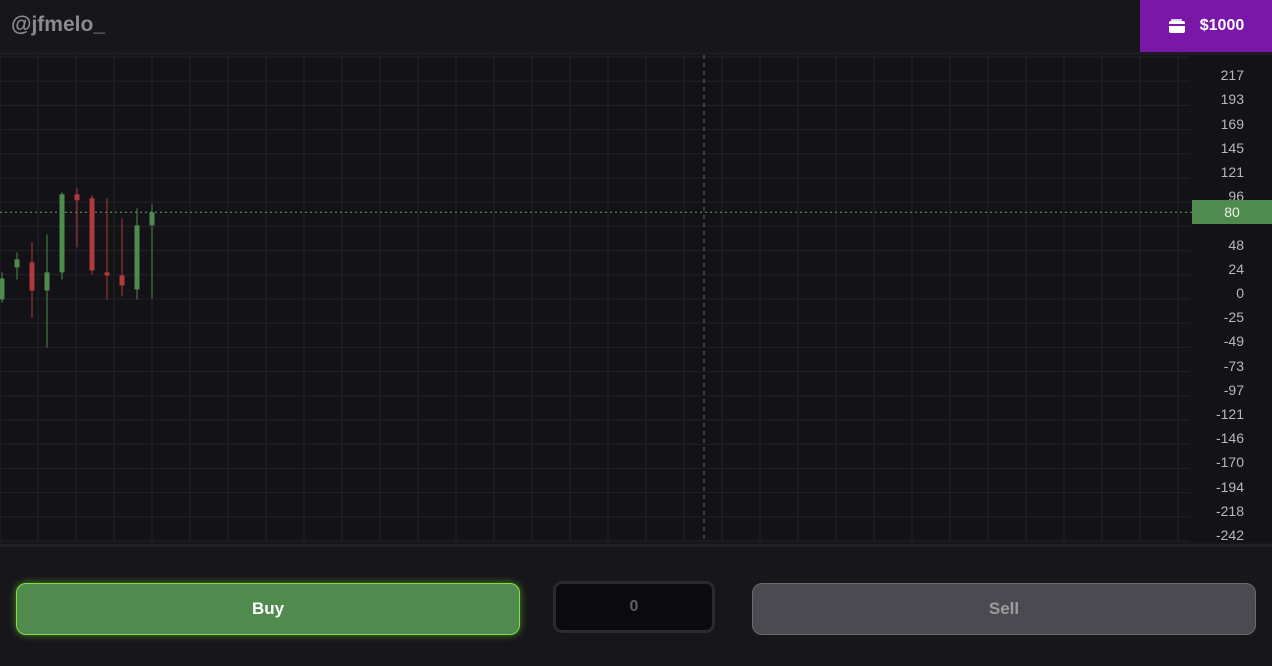 The height and width of the screenshot is (666, 1272). Describe the element at coordinates (1222, 25) in the screenshot. I see `wallet-balance: $1000` at that location.